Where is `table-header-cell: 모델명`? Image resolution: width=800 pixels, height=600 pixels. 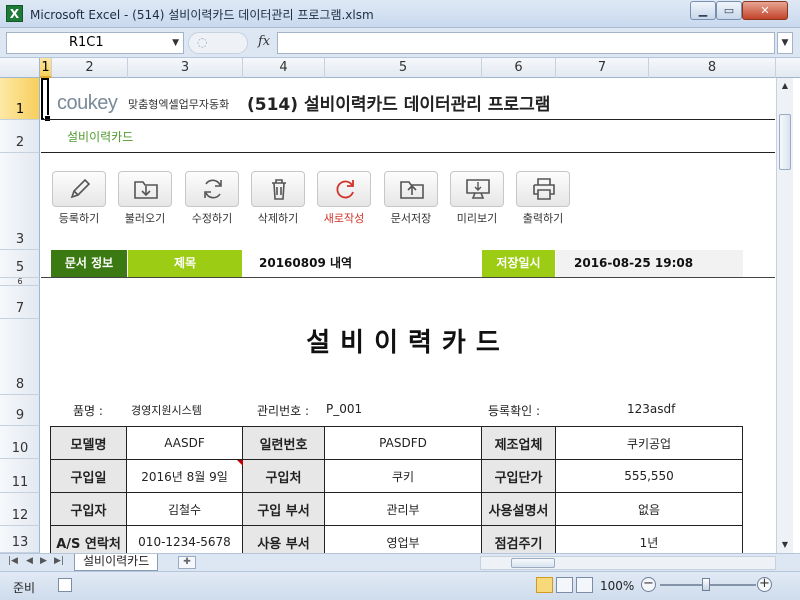
table-header-cell: 모델명 is located at coordinates (88, 443).